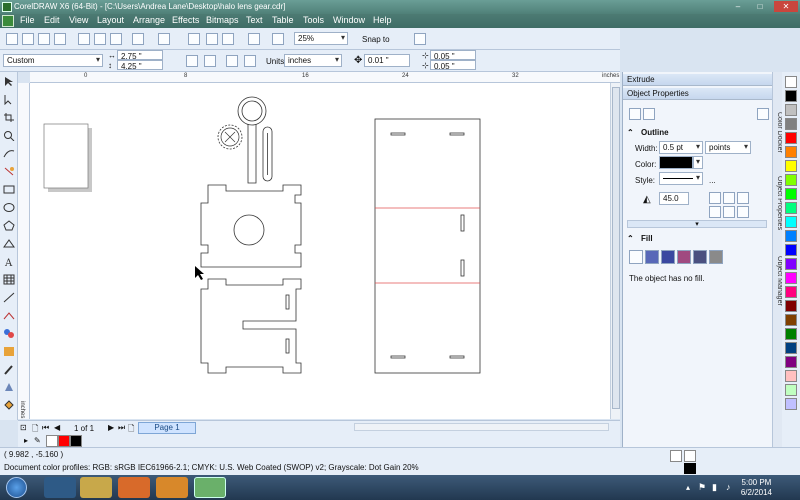 This screenshot has height=500, width=800. Describe the element at coordinates (138, 39) in the screenshot. I see `undo-icon` at that location.